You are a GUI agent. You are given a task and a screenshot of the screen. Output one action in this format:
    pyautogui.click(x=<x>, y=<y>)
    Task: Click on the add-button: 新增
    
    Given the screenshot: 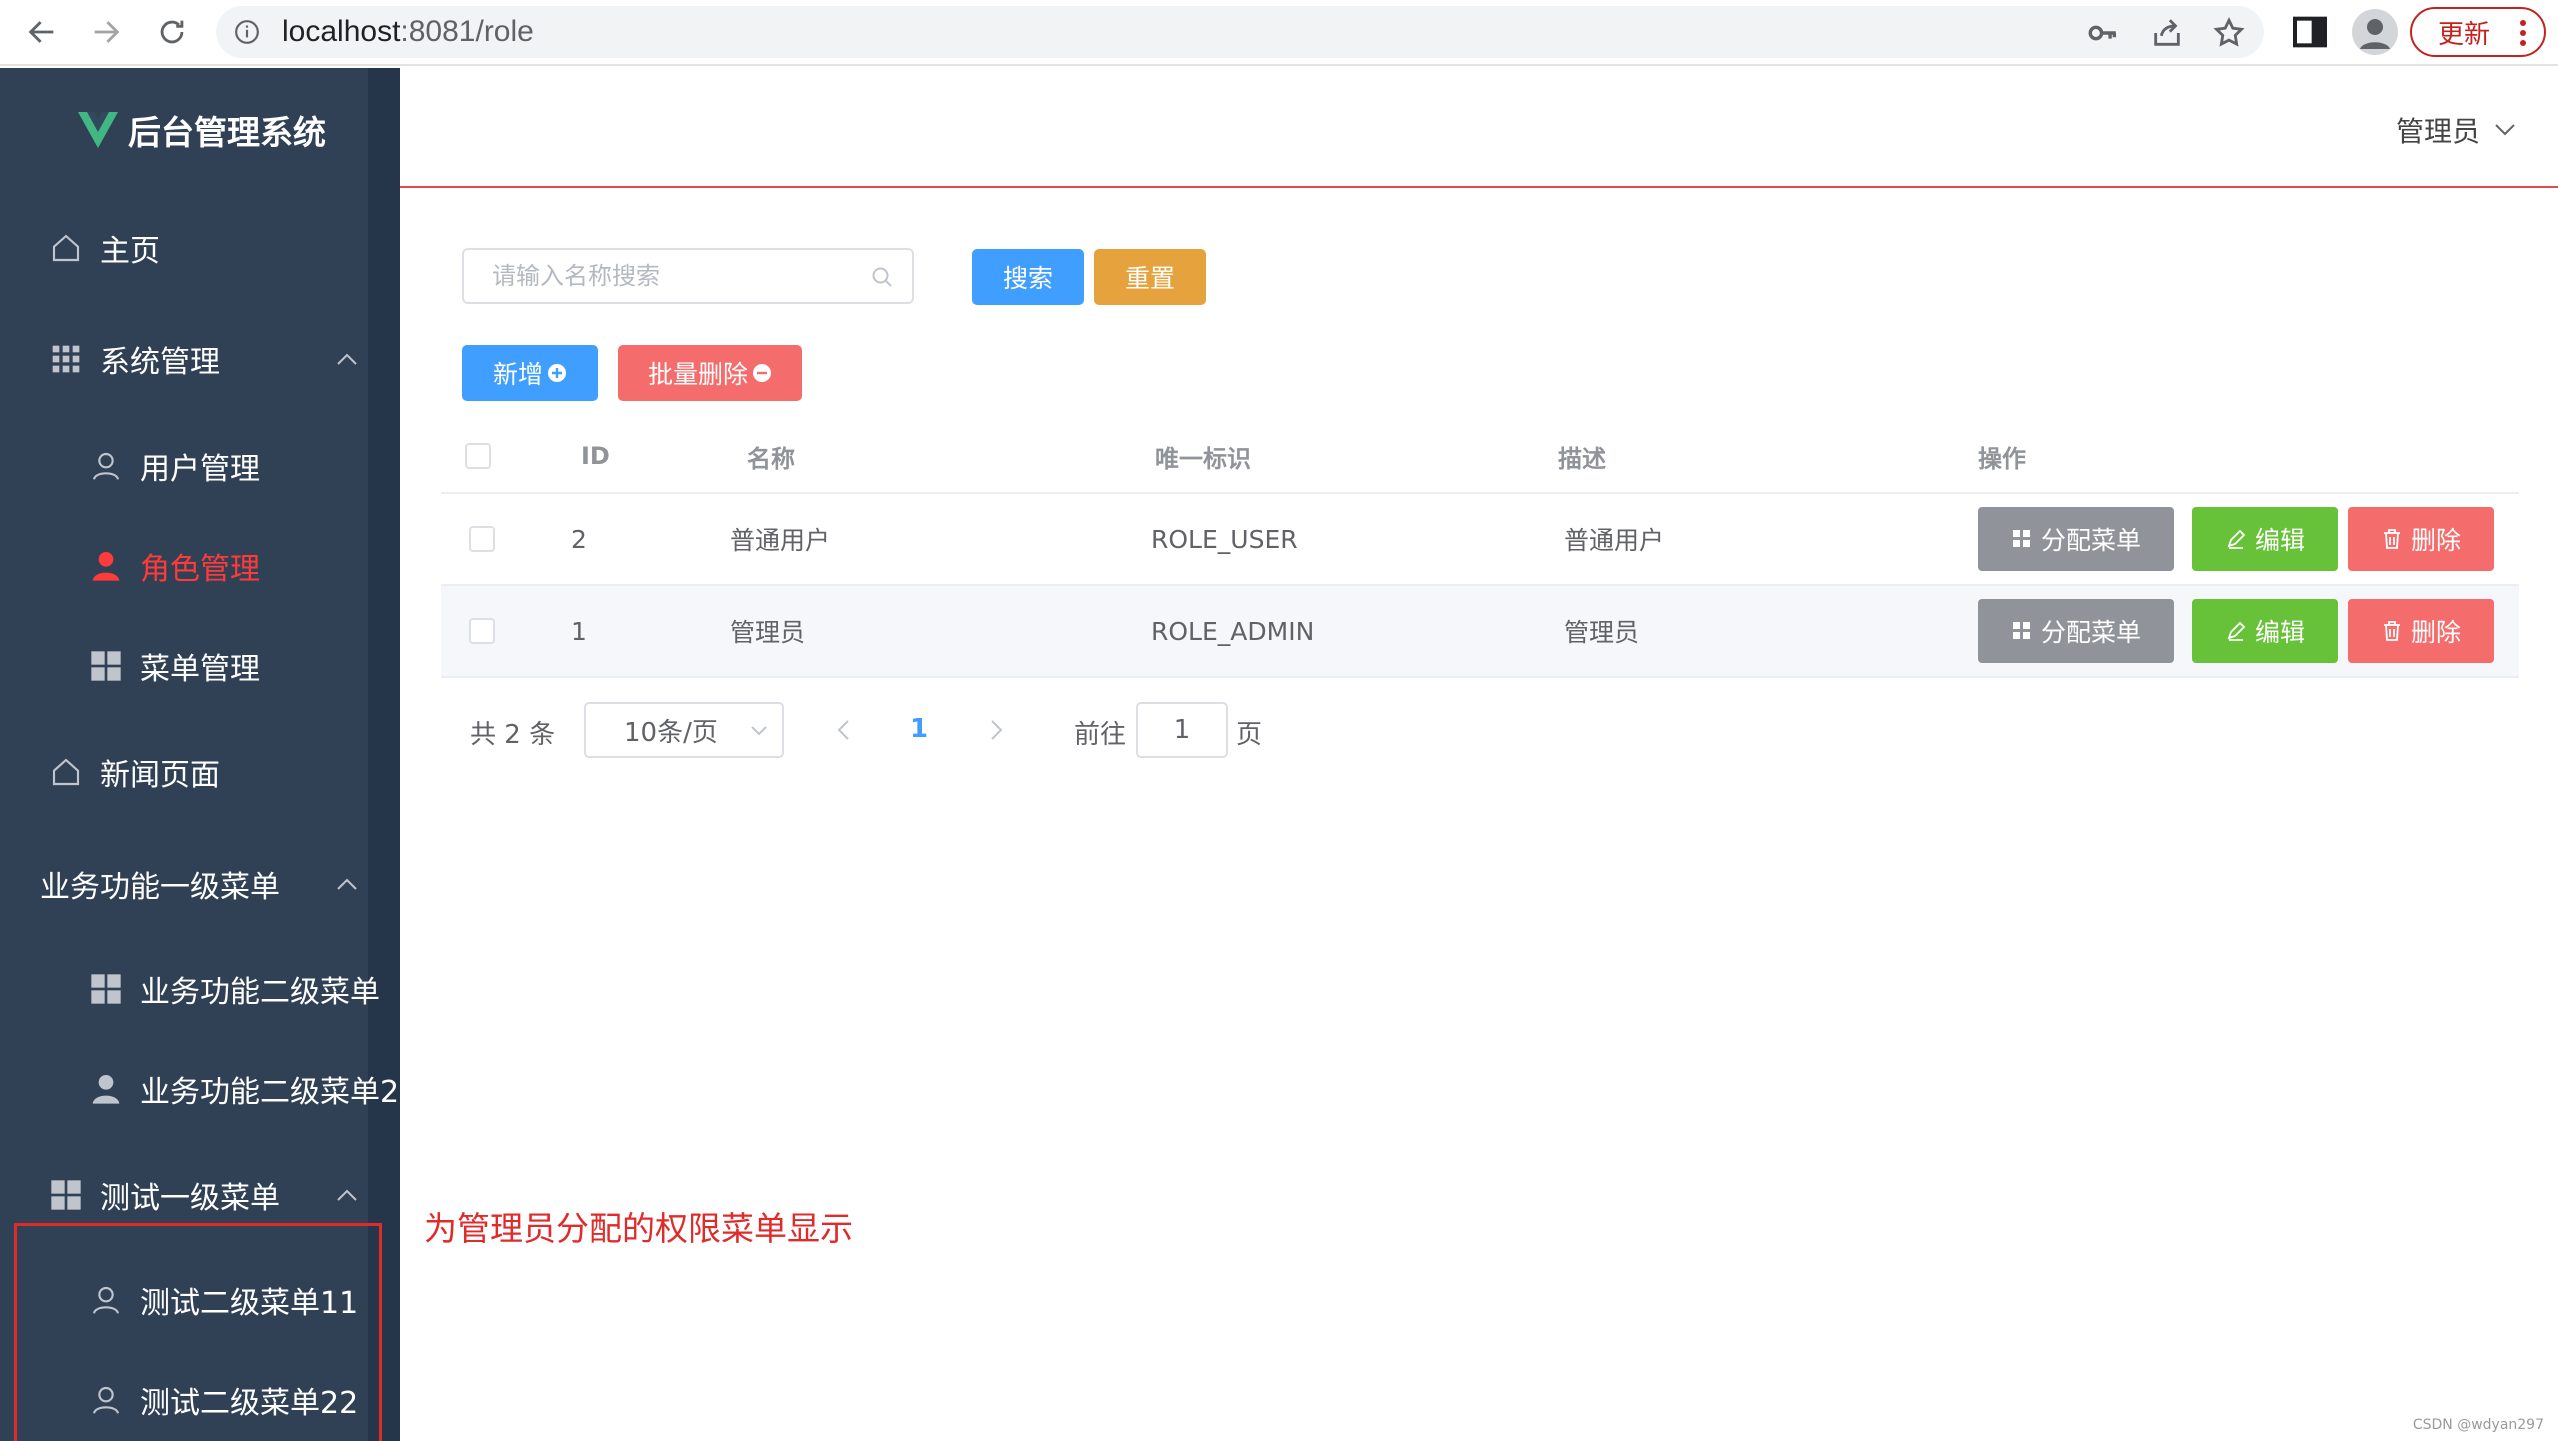 What is the action you would take?
    pyautogui.click(x=530, y=373)
    